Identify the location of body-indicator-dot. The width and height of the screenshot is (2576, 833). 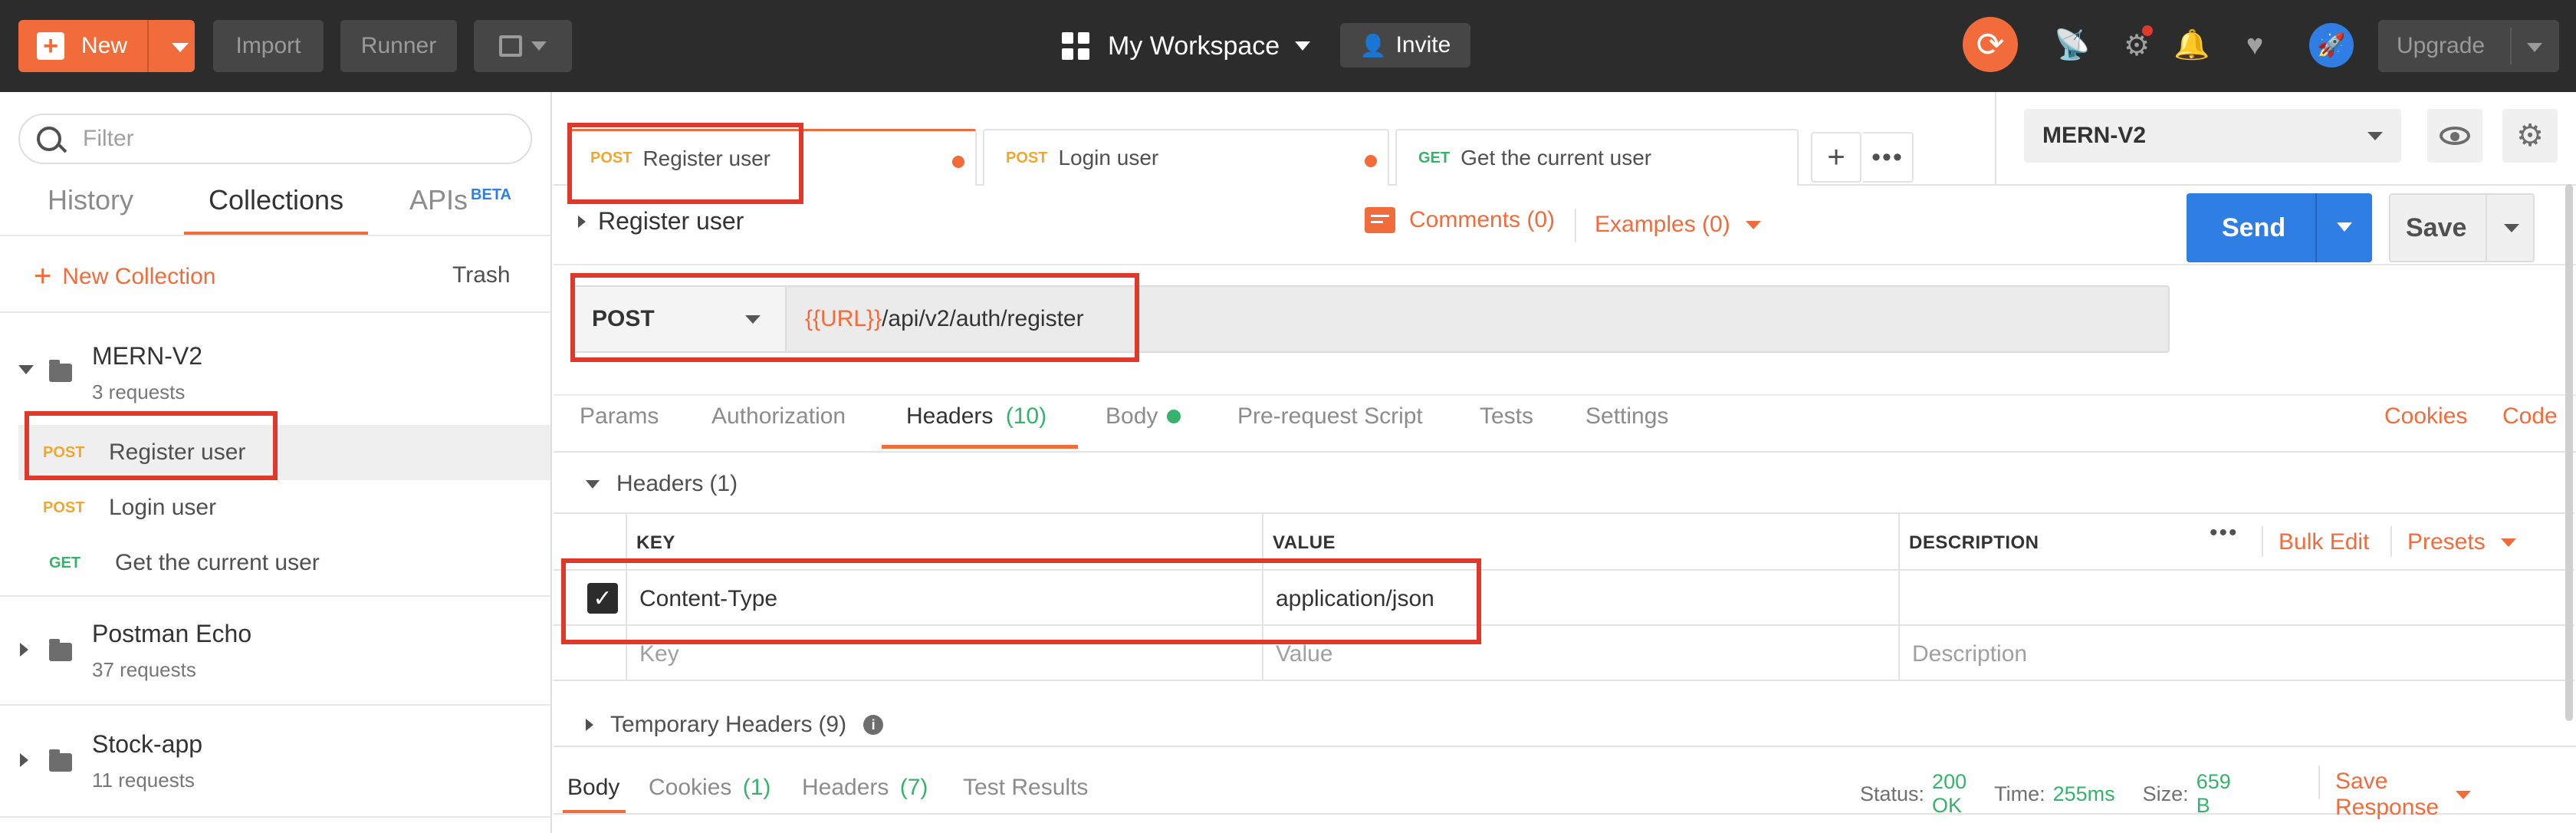
(1174, 416).